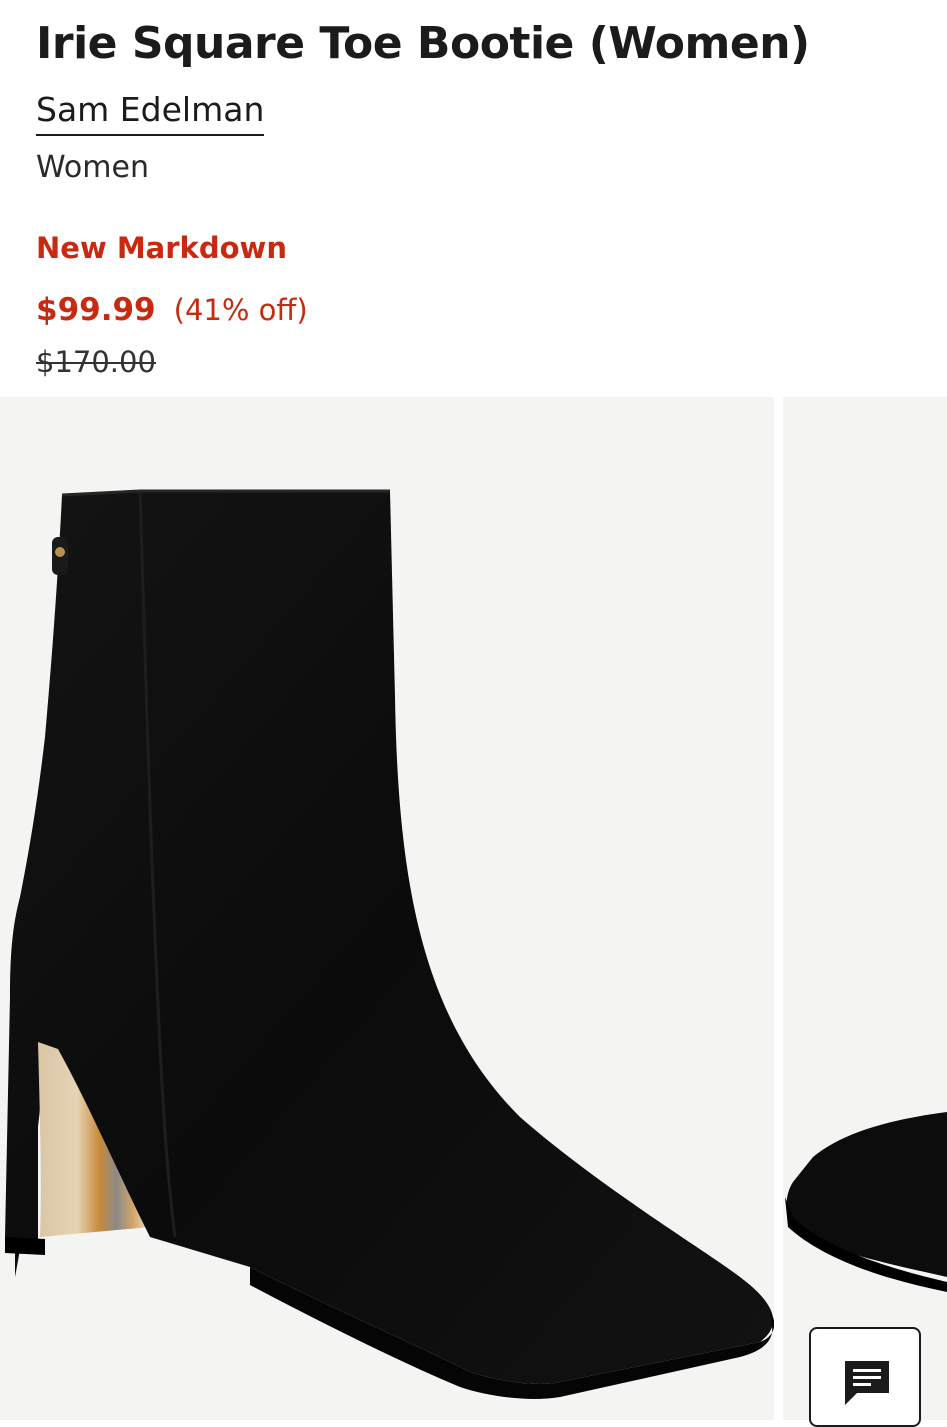  I want to click on product-image-next, so click(865, 908).